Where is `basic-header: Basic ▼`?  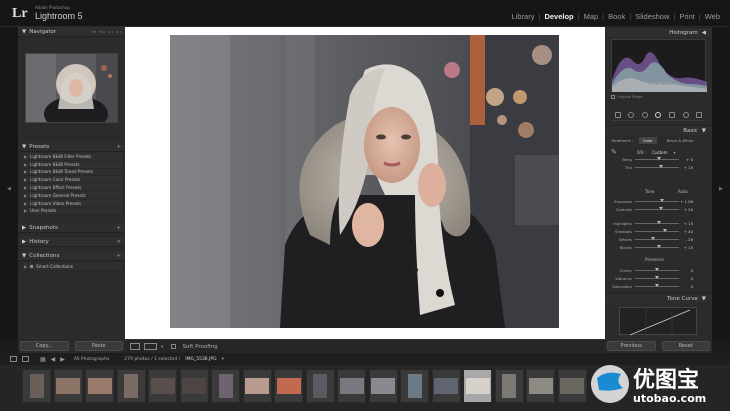
basic-header: Basic ▼ is located at coordinates (658, 130).